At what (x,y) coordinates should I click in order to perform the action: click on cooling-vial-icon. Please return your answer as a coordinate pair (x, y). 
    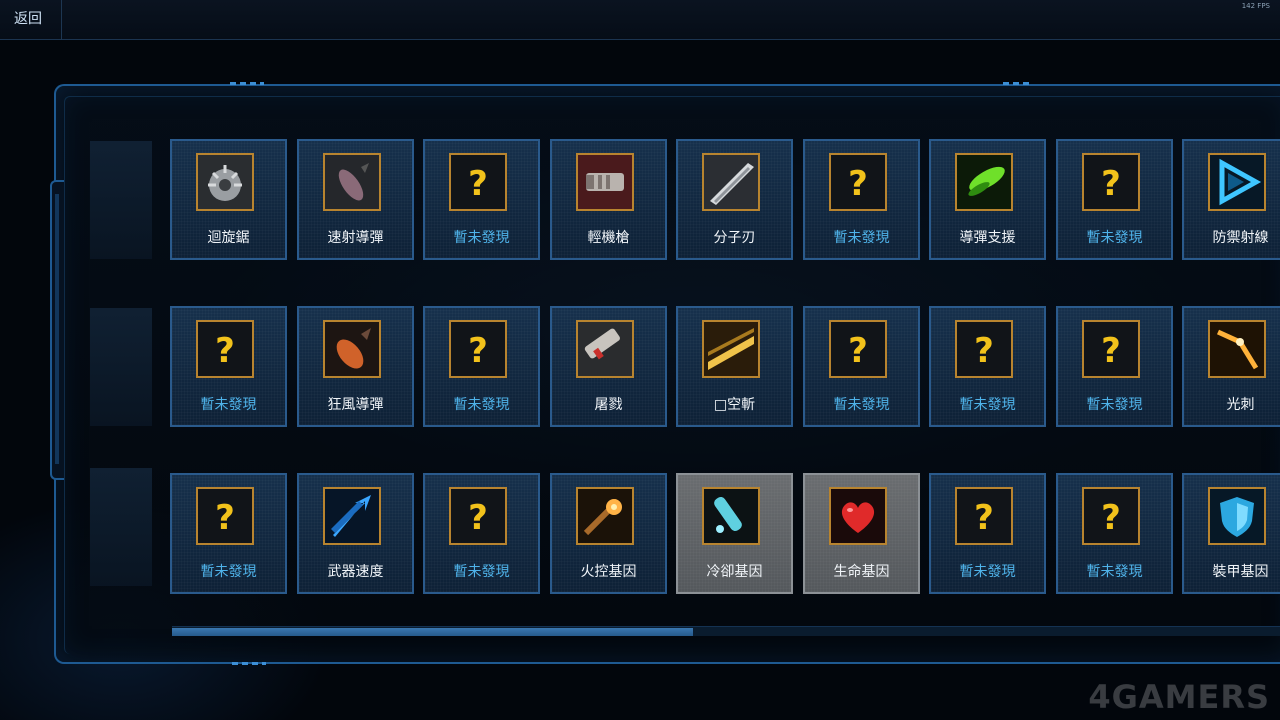
    Looking at the image, I should click on (731, 516).